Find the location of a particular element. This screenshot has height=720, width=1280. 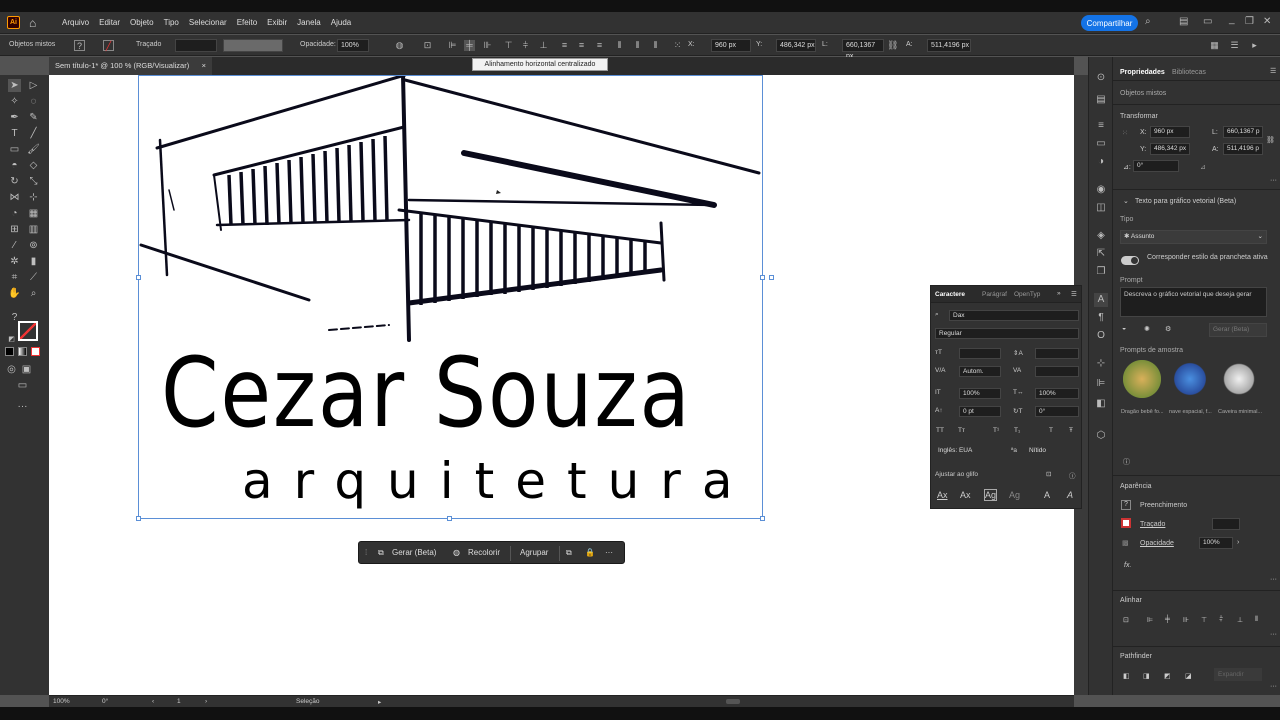

none-mode-icon is located at coordinates (35, 351).